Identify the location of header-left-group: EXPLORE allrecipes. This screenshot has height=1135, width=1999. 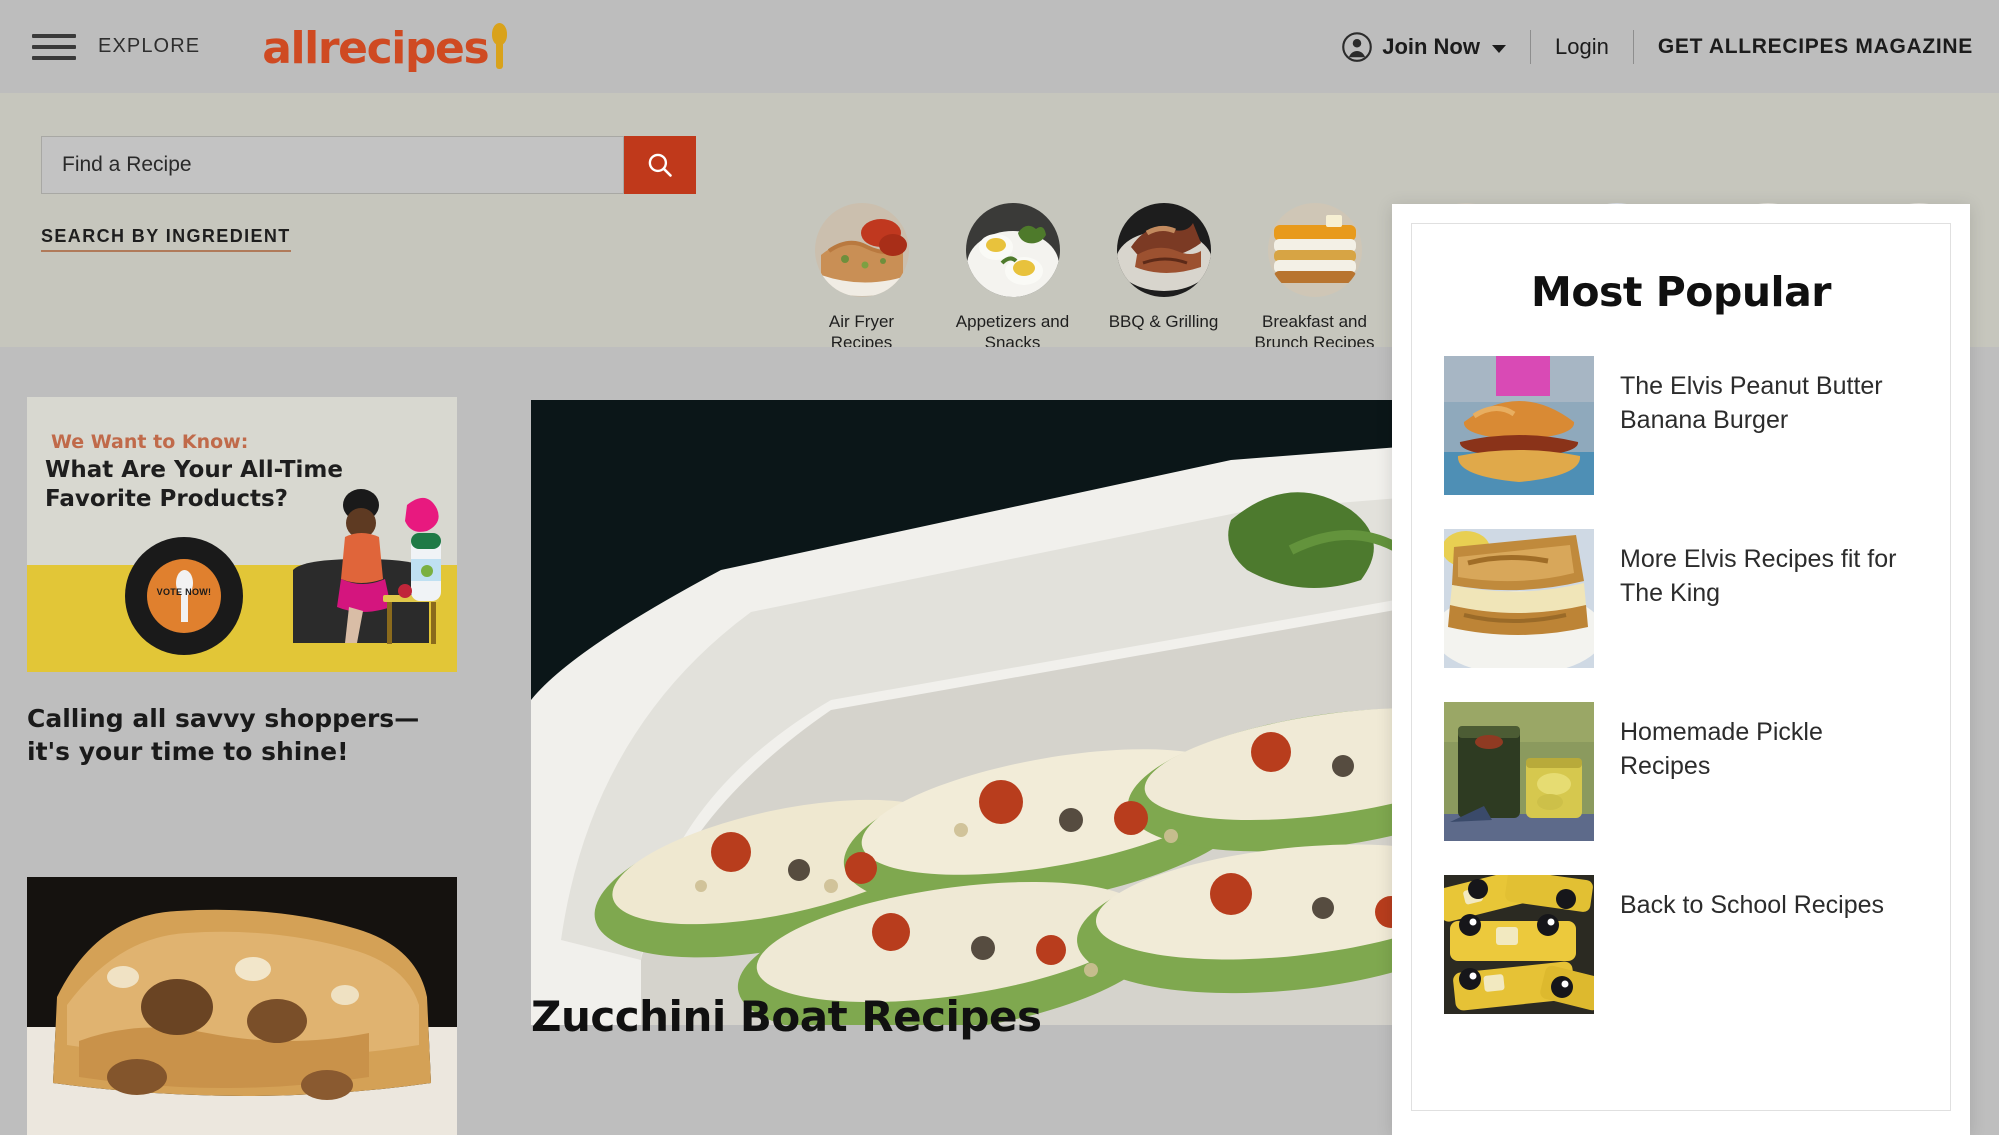
(254, 48).